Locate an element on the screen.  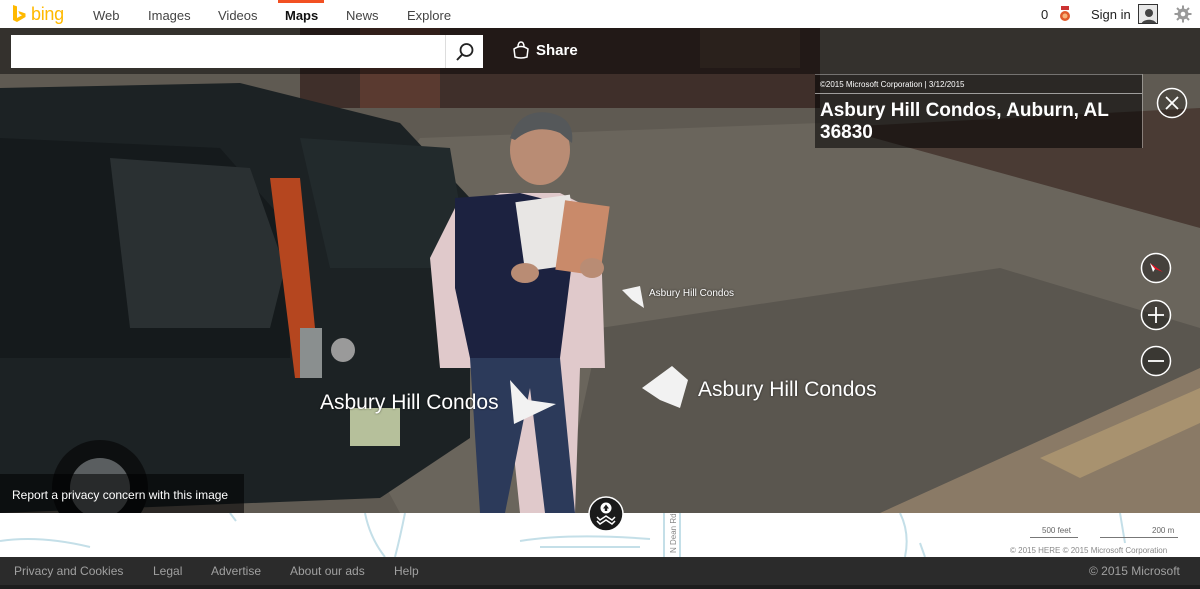
nav-images: Images is located at coordinates (169, 15).